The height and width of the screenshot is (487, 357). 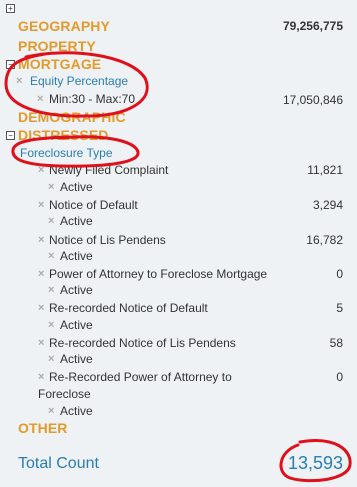 What do you see at coordinates (93, 205) in the screenshot?
I see `item-label: Notice of Default` at bounding box center [93, 205].